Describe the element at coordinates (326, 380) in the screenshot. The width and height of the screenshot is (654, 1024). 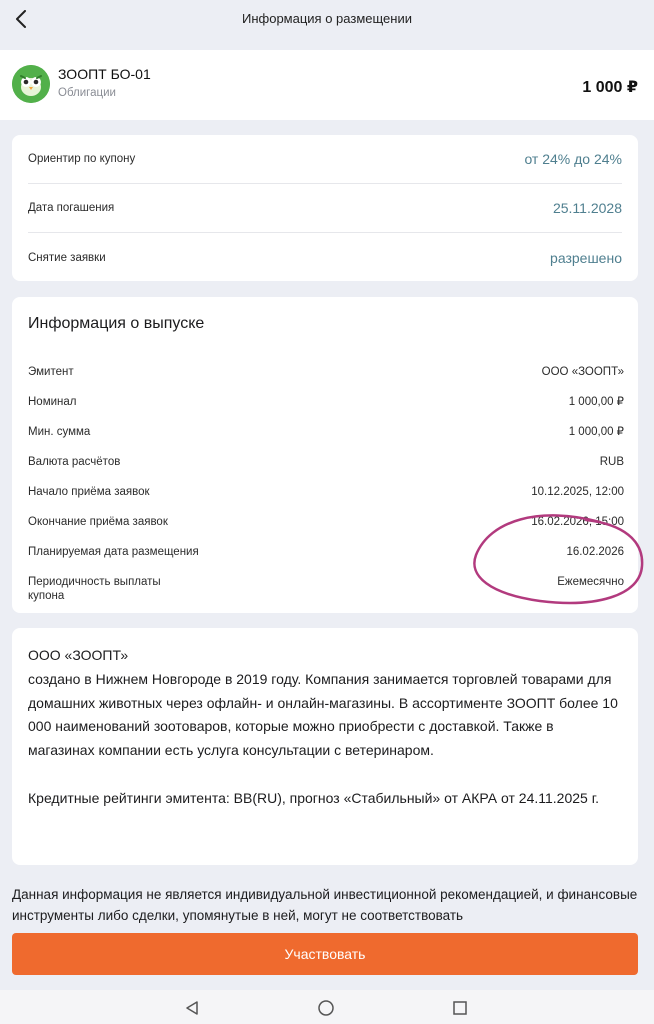
I see `issuer-row: Эмитент ООО «ЗООПТ»` at that location.